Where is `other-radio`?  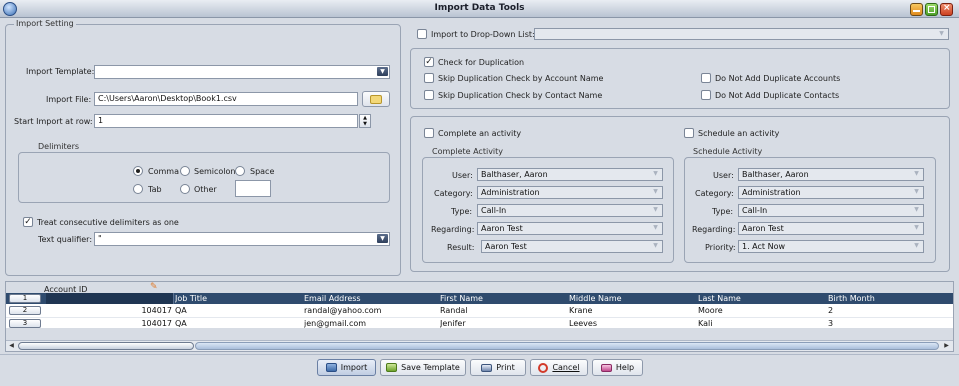
other-radio is located at coordinates (185, 189).